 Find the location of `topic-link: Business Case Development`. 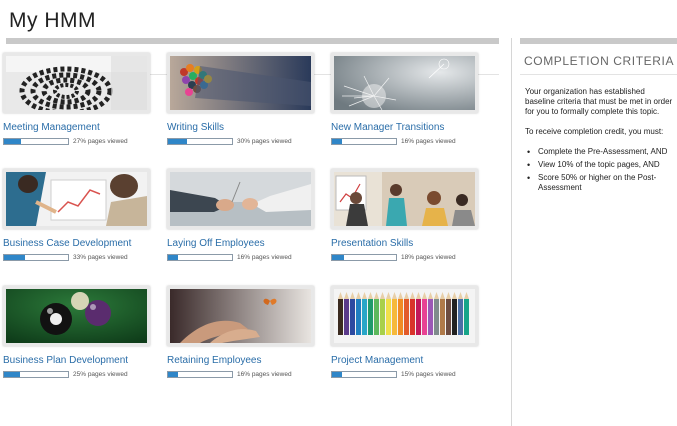

topic-link: Business Case Development is located at coordinates (76, 243).